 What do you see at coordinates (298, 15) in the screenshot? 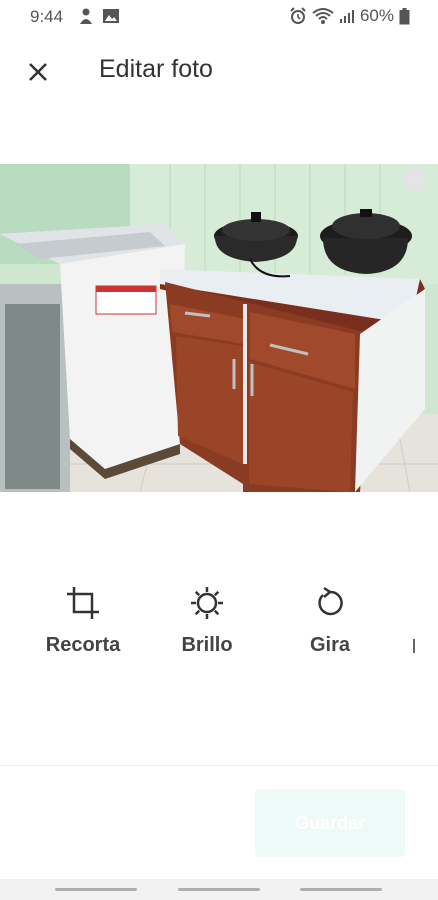
I see `alarm-icon` at bounding box center [298, 15].